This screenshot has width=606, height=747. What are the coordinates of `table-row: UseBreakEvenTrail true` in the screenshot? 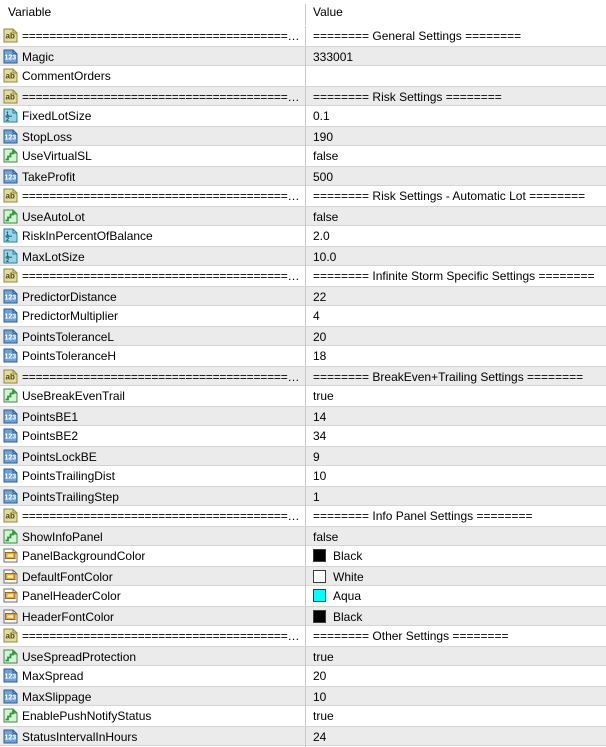 It's located at (303, 396).